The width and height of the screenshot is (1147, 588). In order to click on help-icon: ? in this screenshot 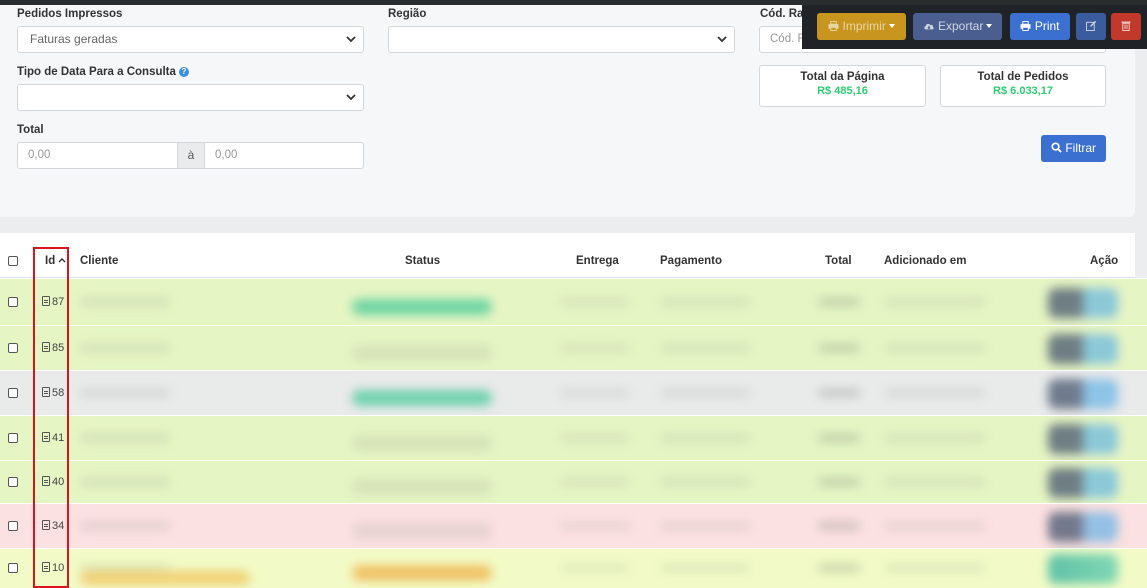, I will do `click(183, 72)`.